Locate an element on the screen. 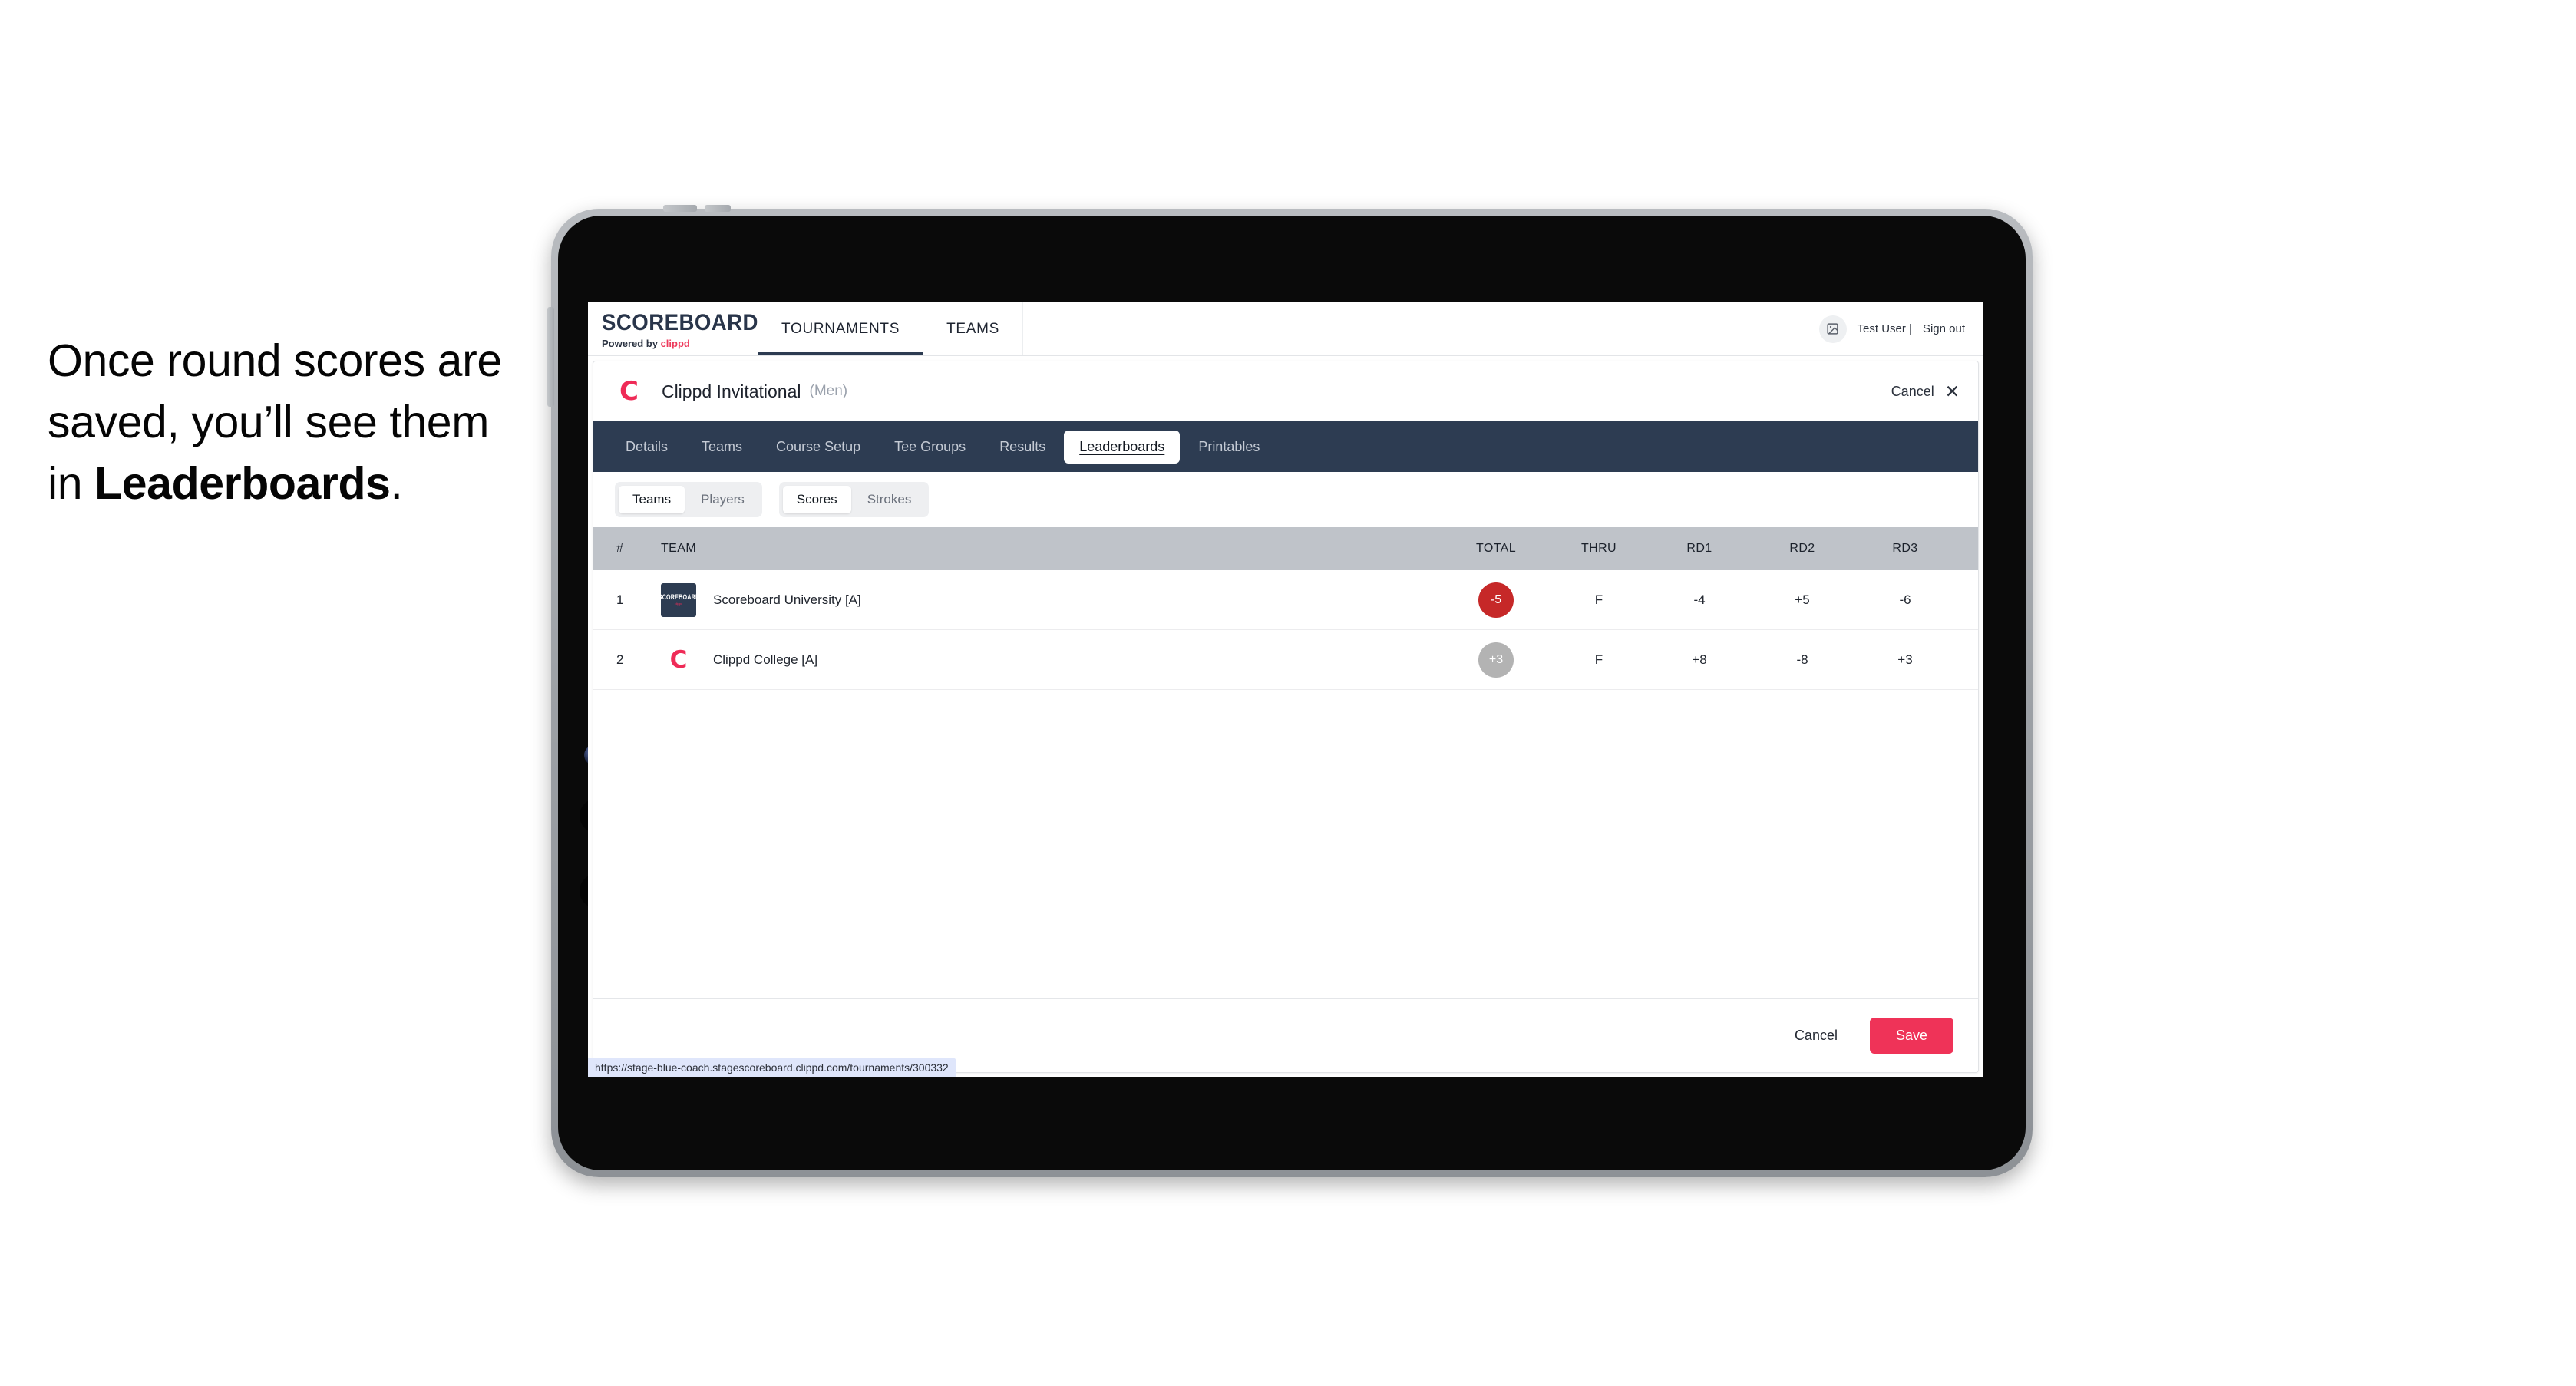 This screenshot has width=2576, height=1386. tournament-name: Clippd Invitational is located at coordinates (731, 391).